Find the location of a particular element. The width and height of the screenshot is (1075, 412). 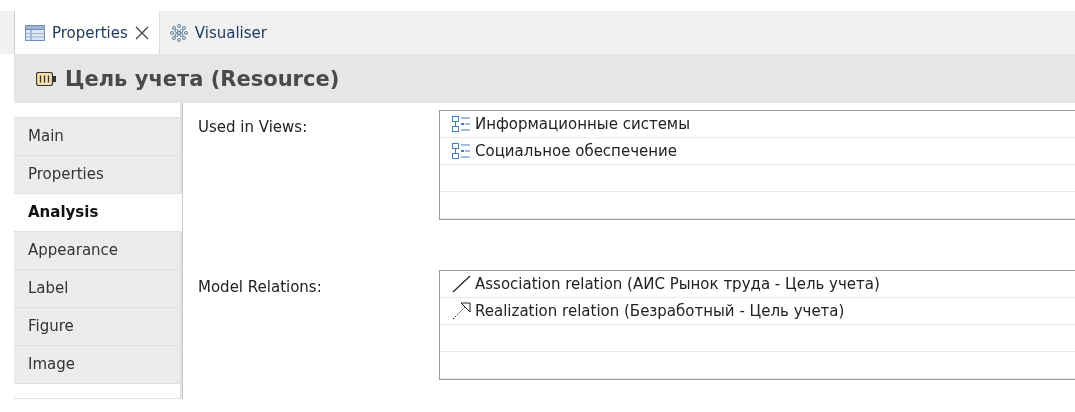

field-label: Used in Views: is located at coordinates (253, 127).